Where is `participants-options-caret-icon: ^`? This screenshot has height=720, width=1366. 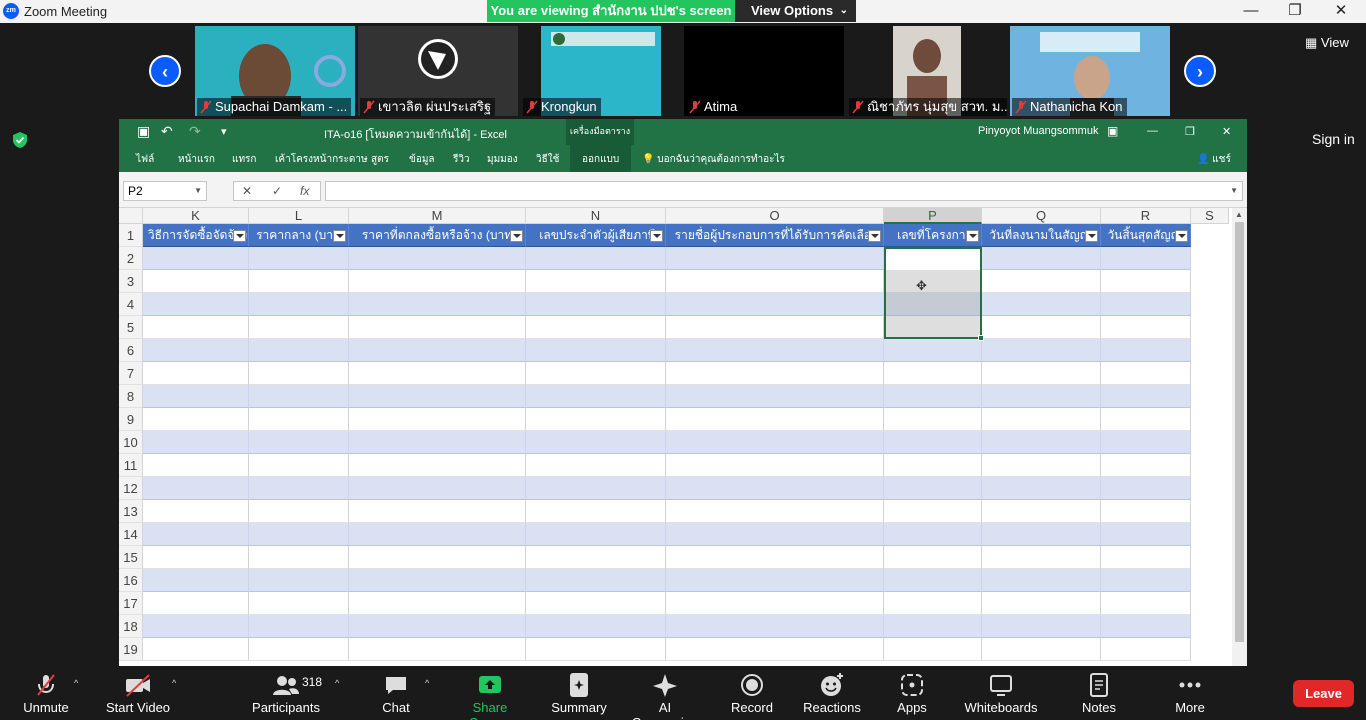 participants-options-caret-icon: ^ is located at coordinates (337, 683).